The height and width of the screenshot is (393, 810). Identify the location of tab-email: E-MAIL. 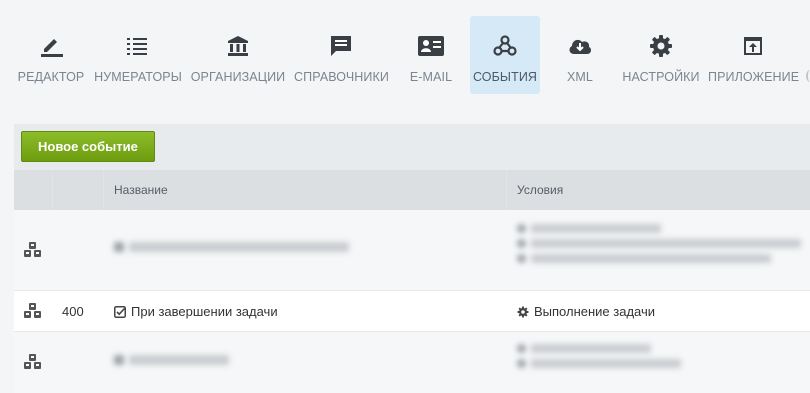
(431, 55).